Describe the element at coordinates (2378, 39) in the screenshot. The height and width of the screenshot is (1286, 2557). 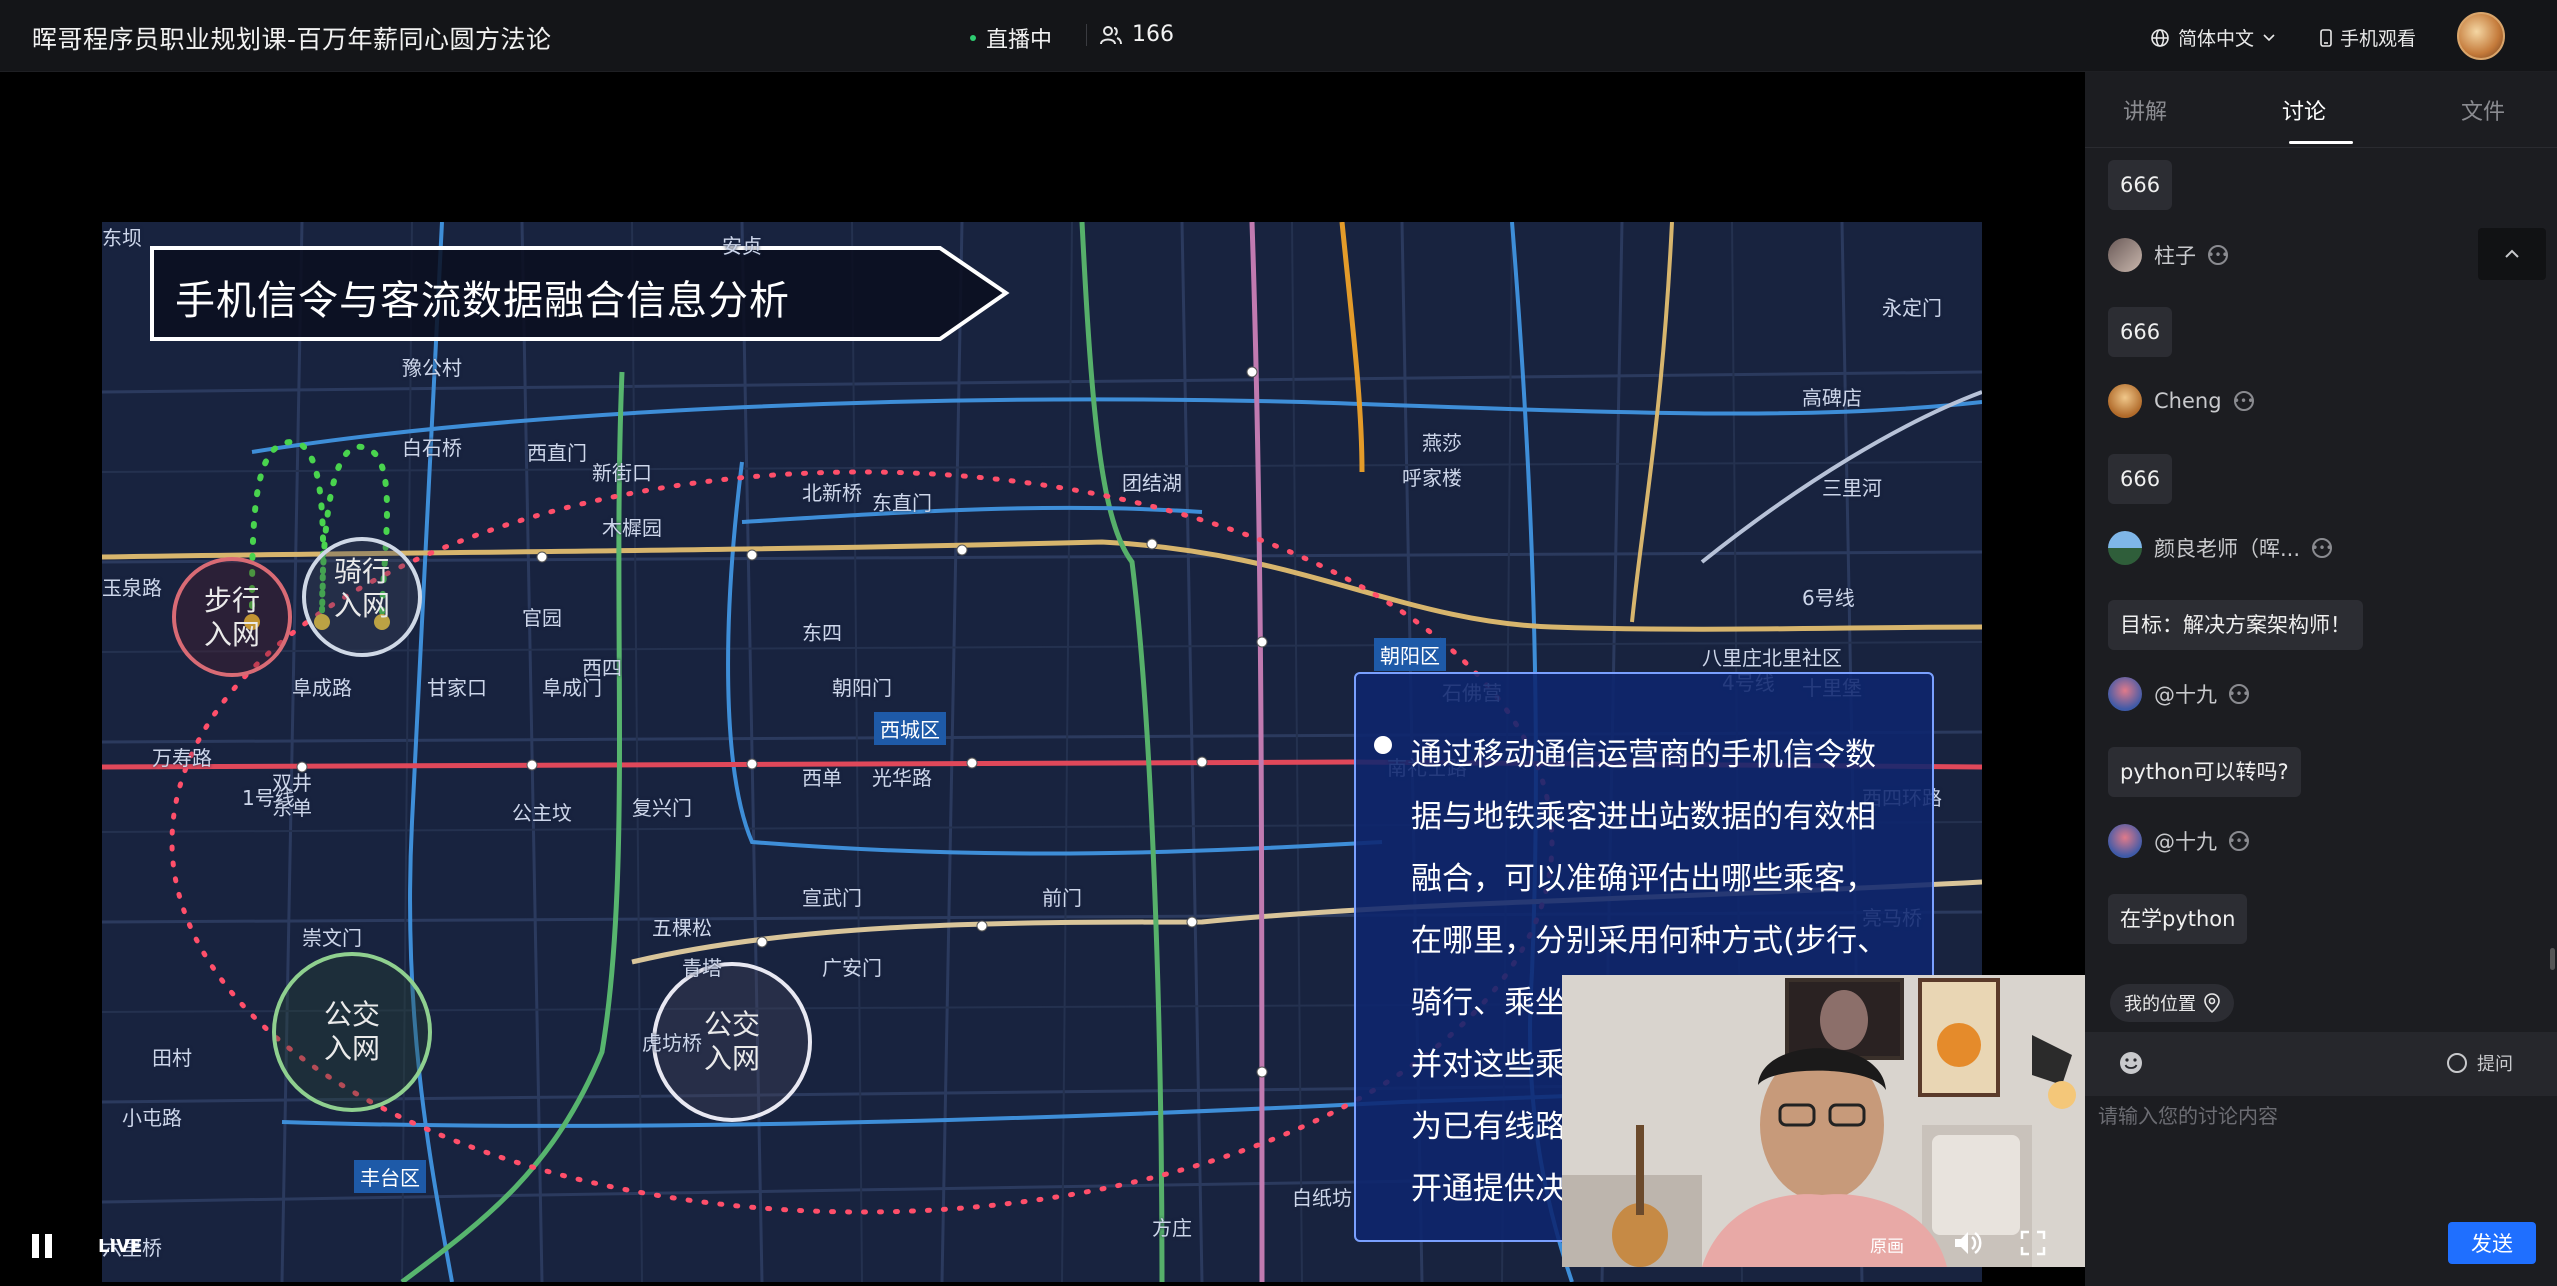
I see `mobile-watch-label: 手机观看` at that location.